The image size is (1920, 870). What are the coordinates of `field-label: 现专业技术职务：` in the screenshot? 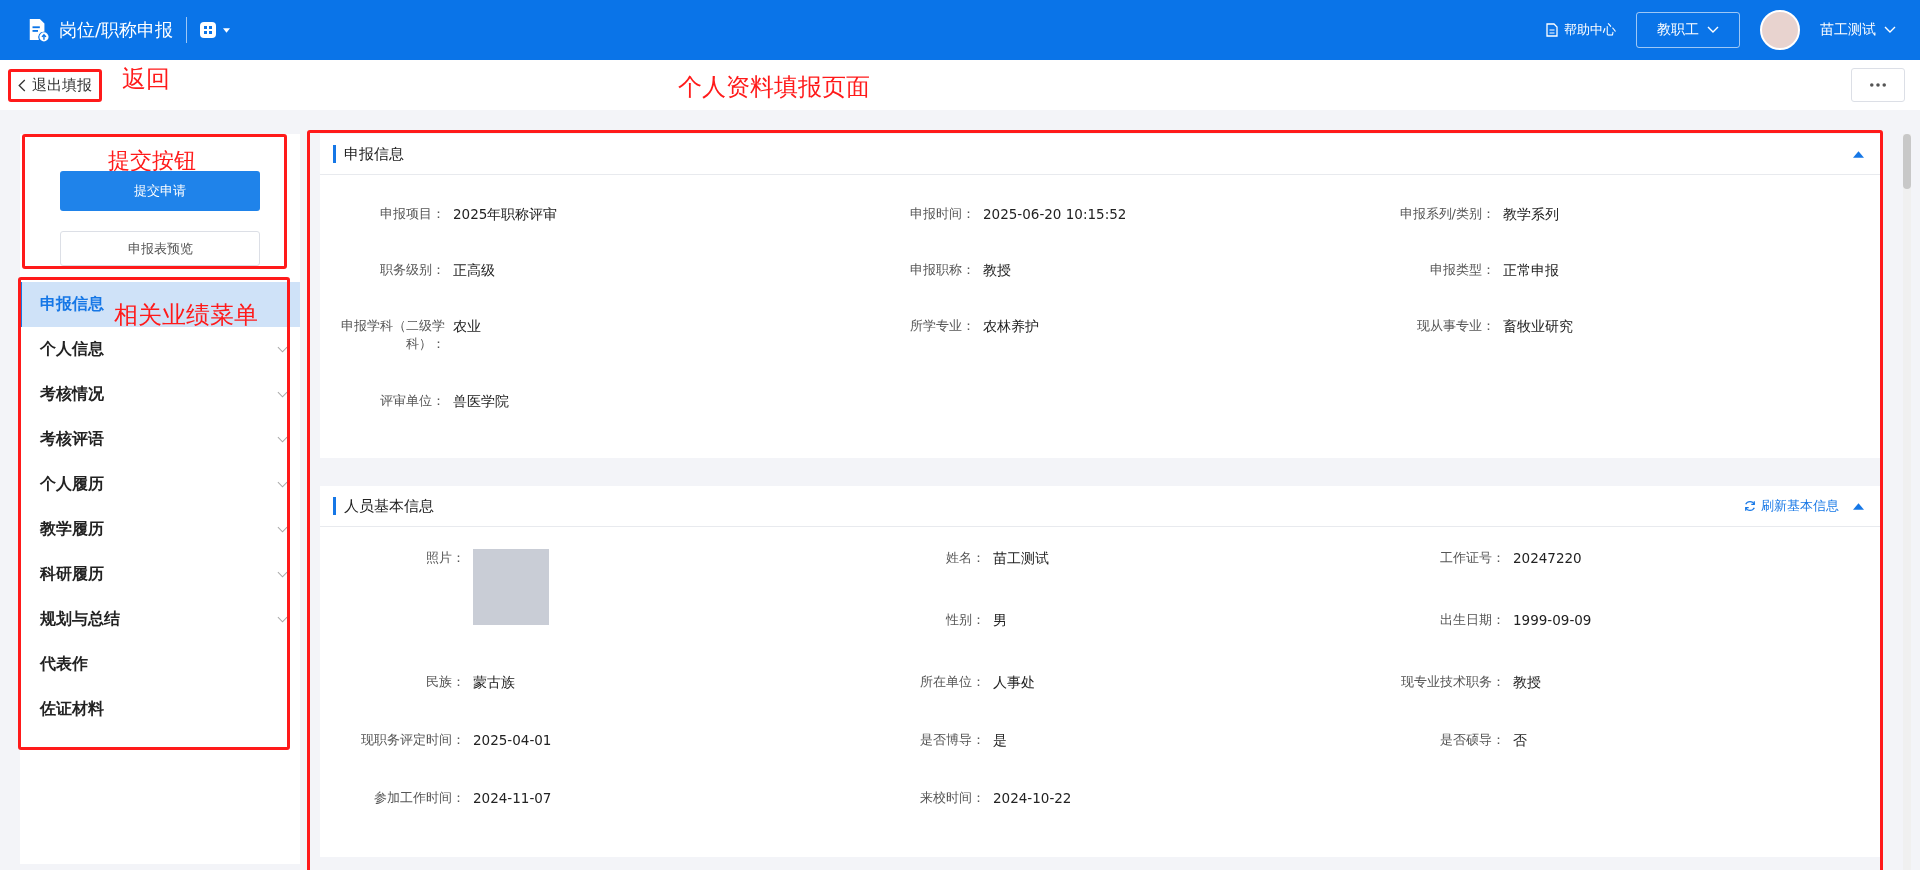 It's located at (1452, 682).